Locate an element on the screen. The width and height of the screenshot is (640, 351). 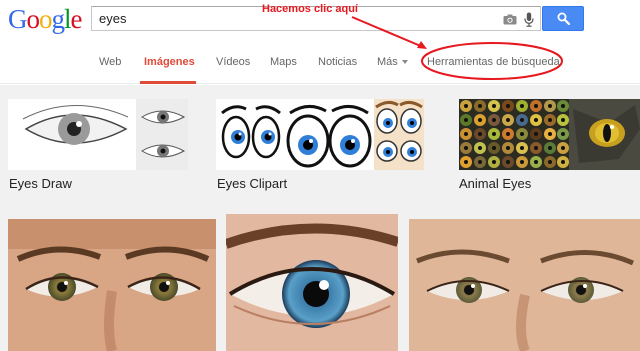
related-search-animal-eyes is located at coordinates (549, 134).